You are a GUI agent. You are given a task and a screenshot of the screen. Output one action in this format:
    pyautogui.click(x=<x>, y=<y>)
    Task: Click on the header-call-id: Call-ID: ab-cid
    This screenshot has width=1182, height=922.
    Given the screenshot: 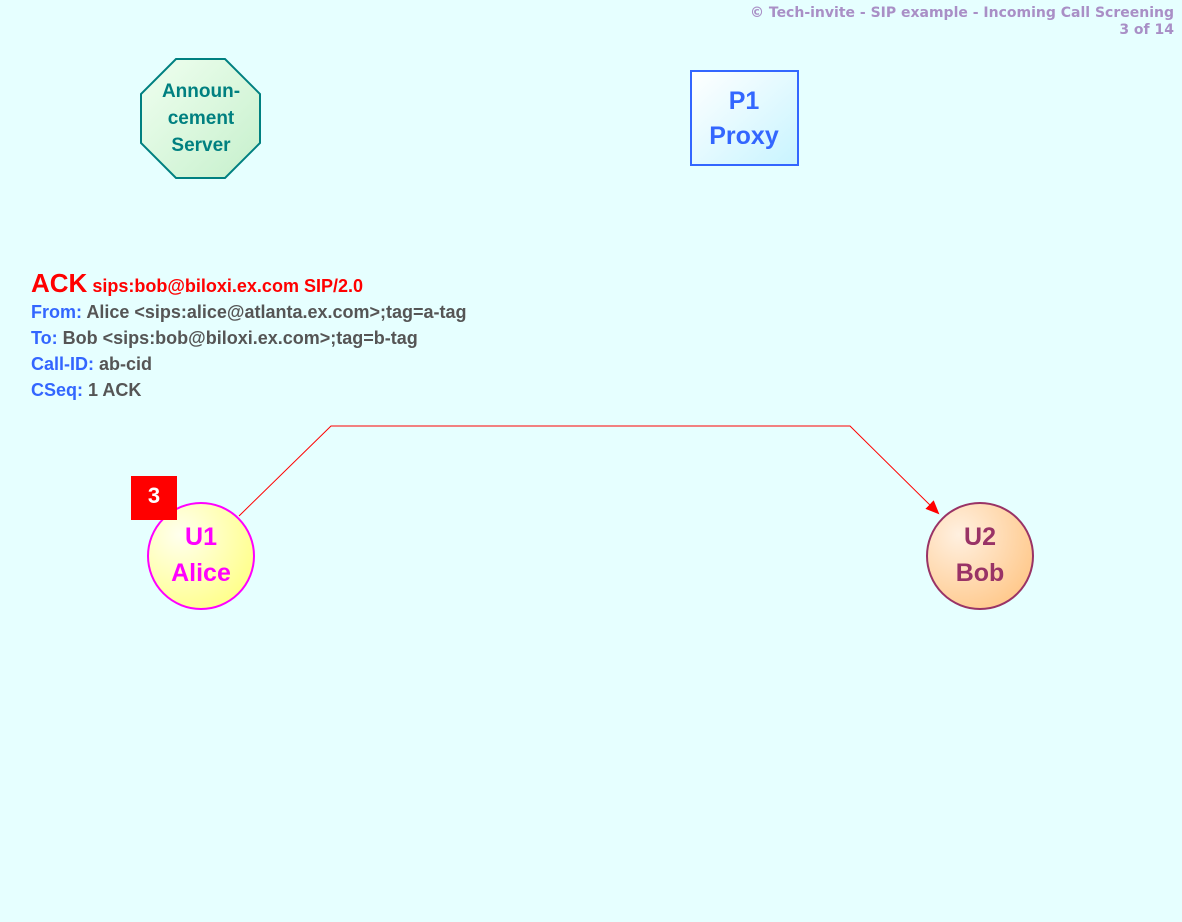 What is the action you would take?
    pyautogui.click(x=92, y=364)
    